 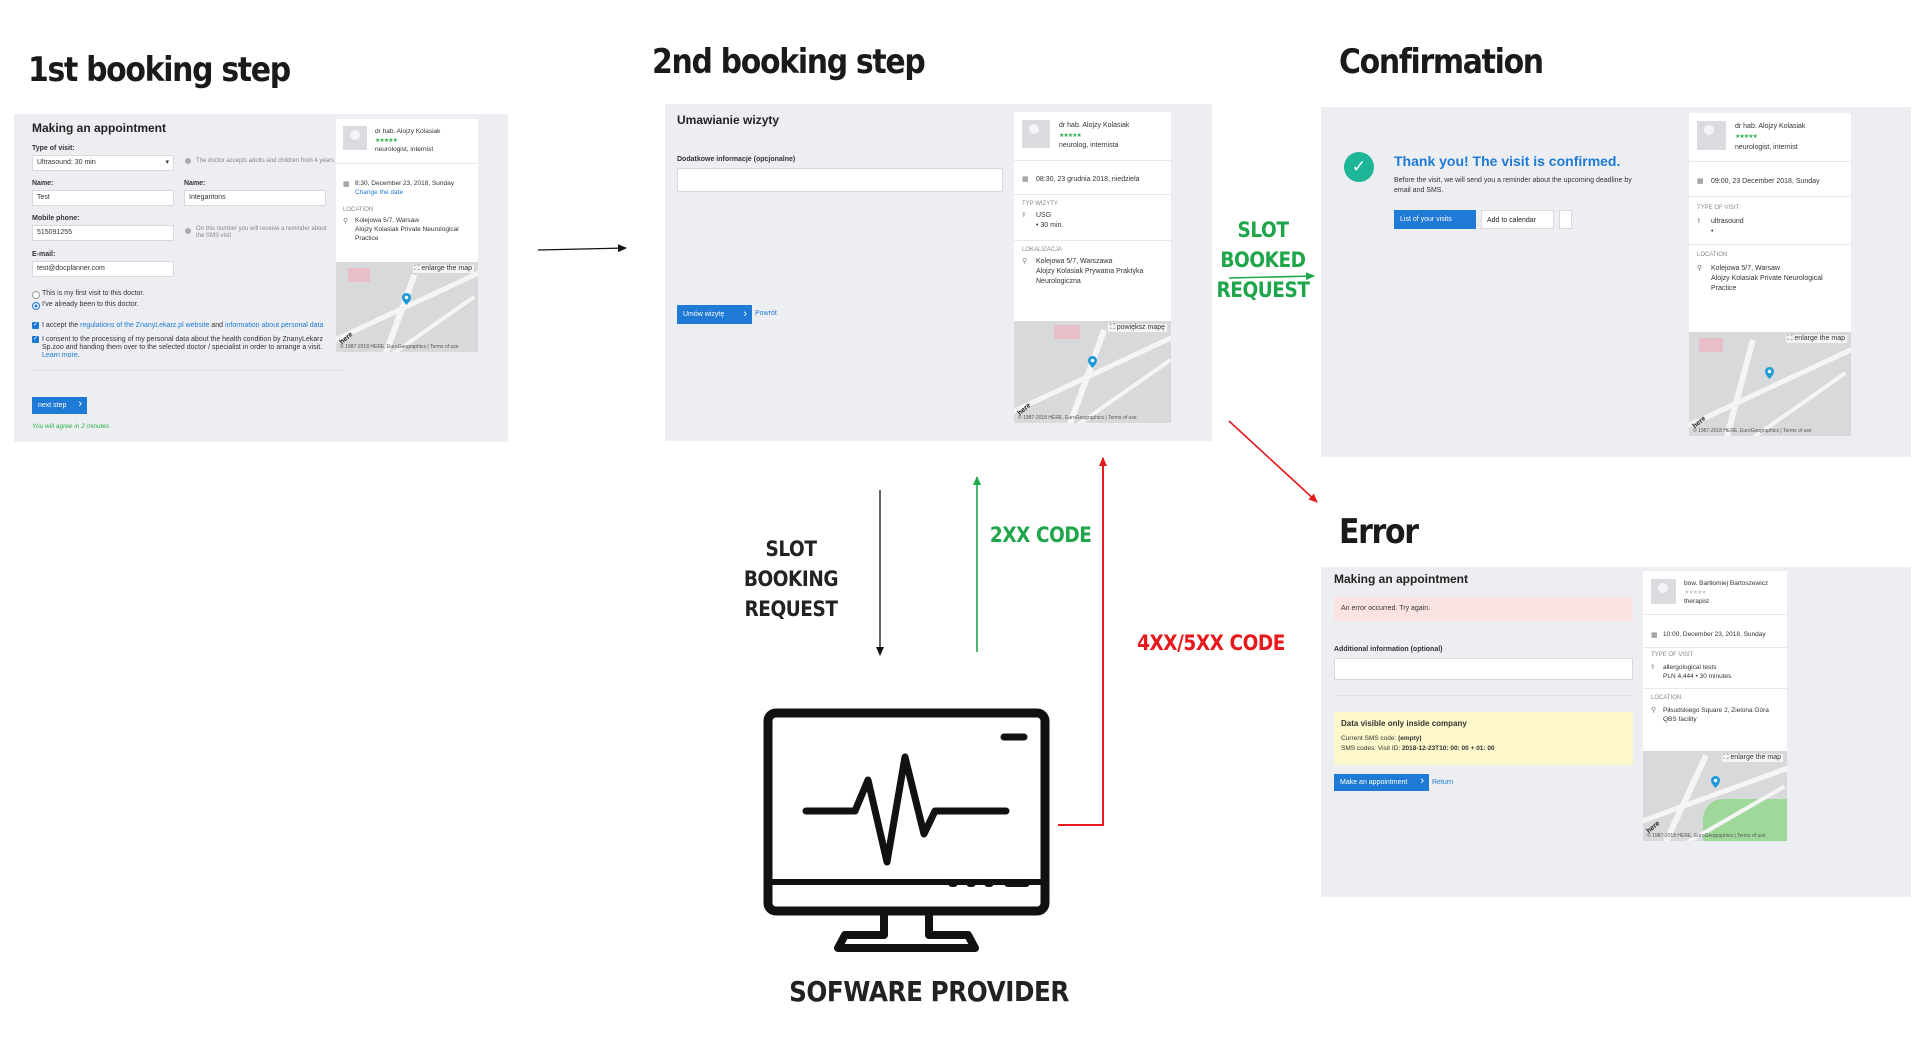 I want to click on code-4xx-5xx-label: 4XX/5XX CODE, so click(x=1211, y=643).